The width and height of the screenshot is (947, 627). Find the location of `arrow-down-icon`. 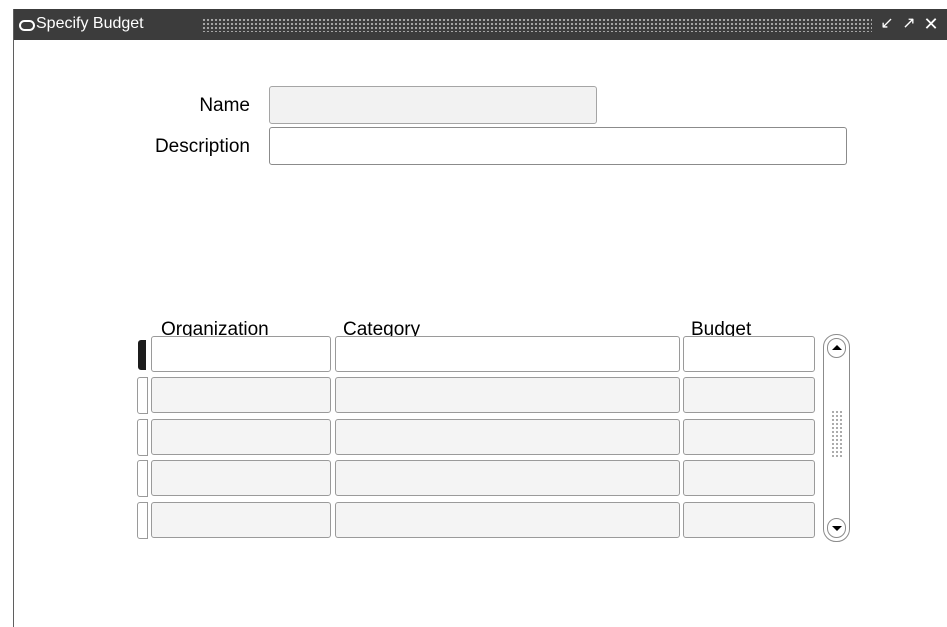

arrow-down-icon is located at coordinates (837, 528).